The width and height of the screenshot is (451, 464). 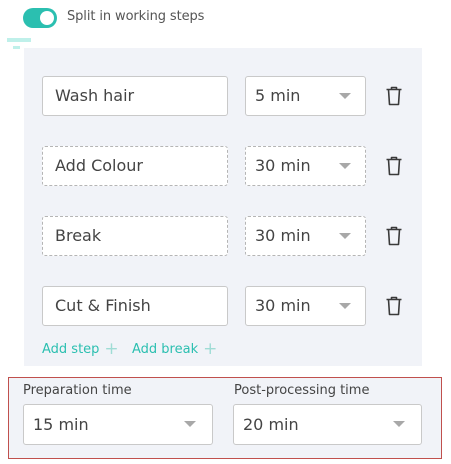 I want to click on step-name-input: Cut & Finish, so click(x=135, y=306).